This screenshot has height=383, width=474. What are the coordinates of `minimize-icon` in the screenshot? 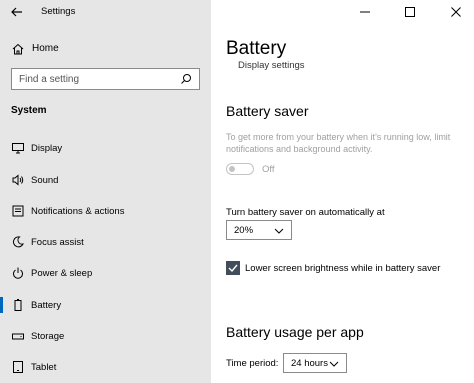 It's located at (365, 12).